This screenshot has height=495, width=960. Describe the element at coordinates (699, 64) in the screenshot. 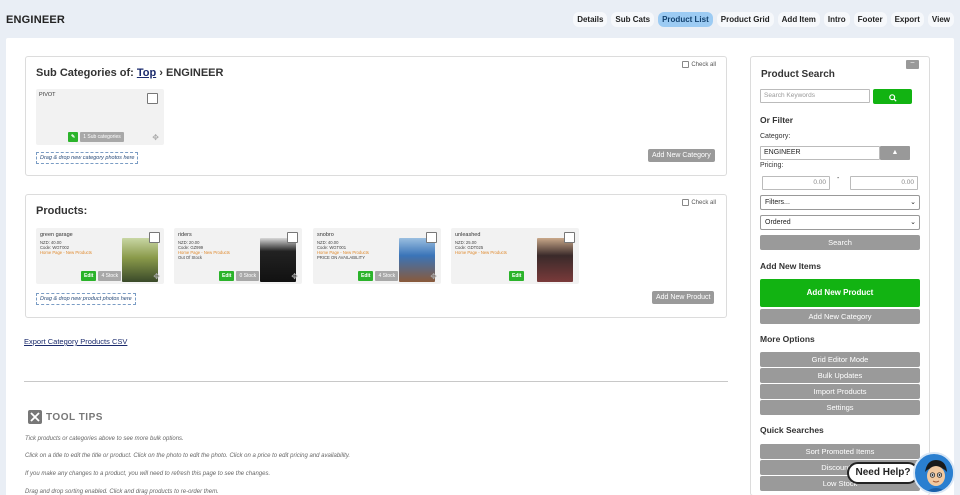

I see `subcats-check-all: Check all` at that location.